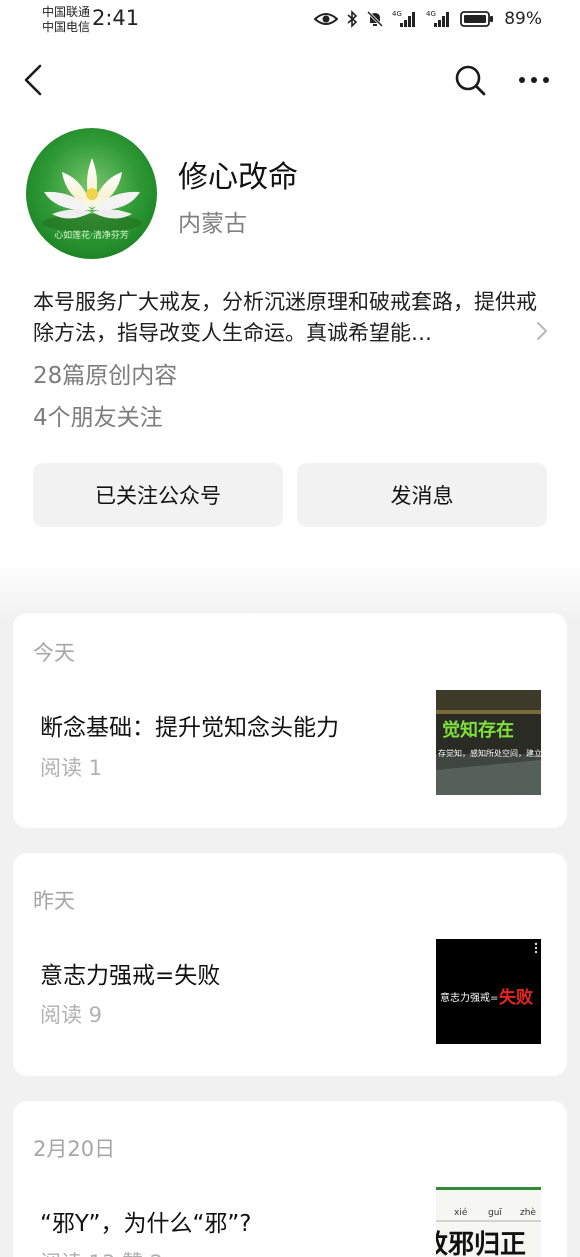 The image size is (580, 1257). Describe the element at coordinates (469, 997) in the screenshot. I see `thumb-left-text: 意志力强戒=` at that location.